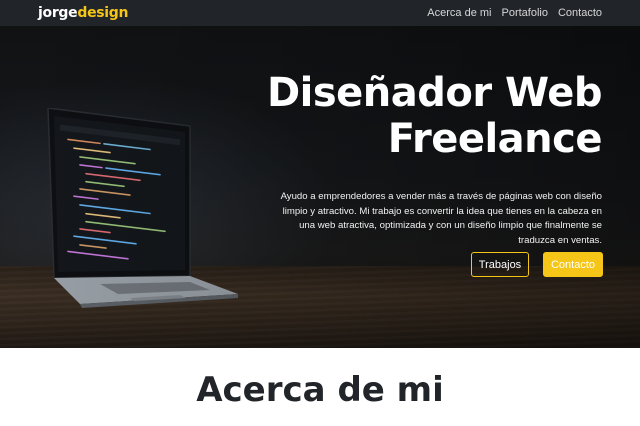 The width and height of the screenshot is (640, 426). What do you see at coordinates (103, 13) in the screenshot?
I see `brand-text-part2: design` at bounding box center [103, 13].